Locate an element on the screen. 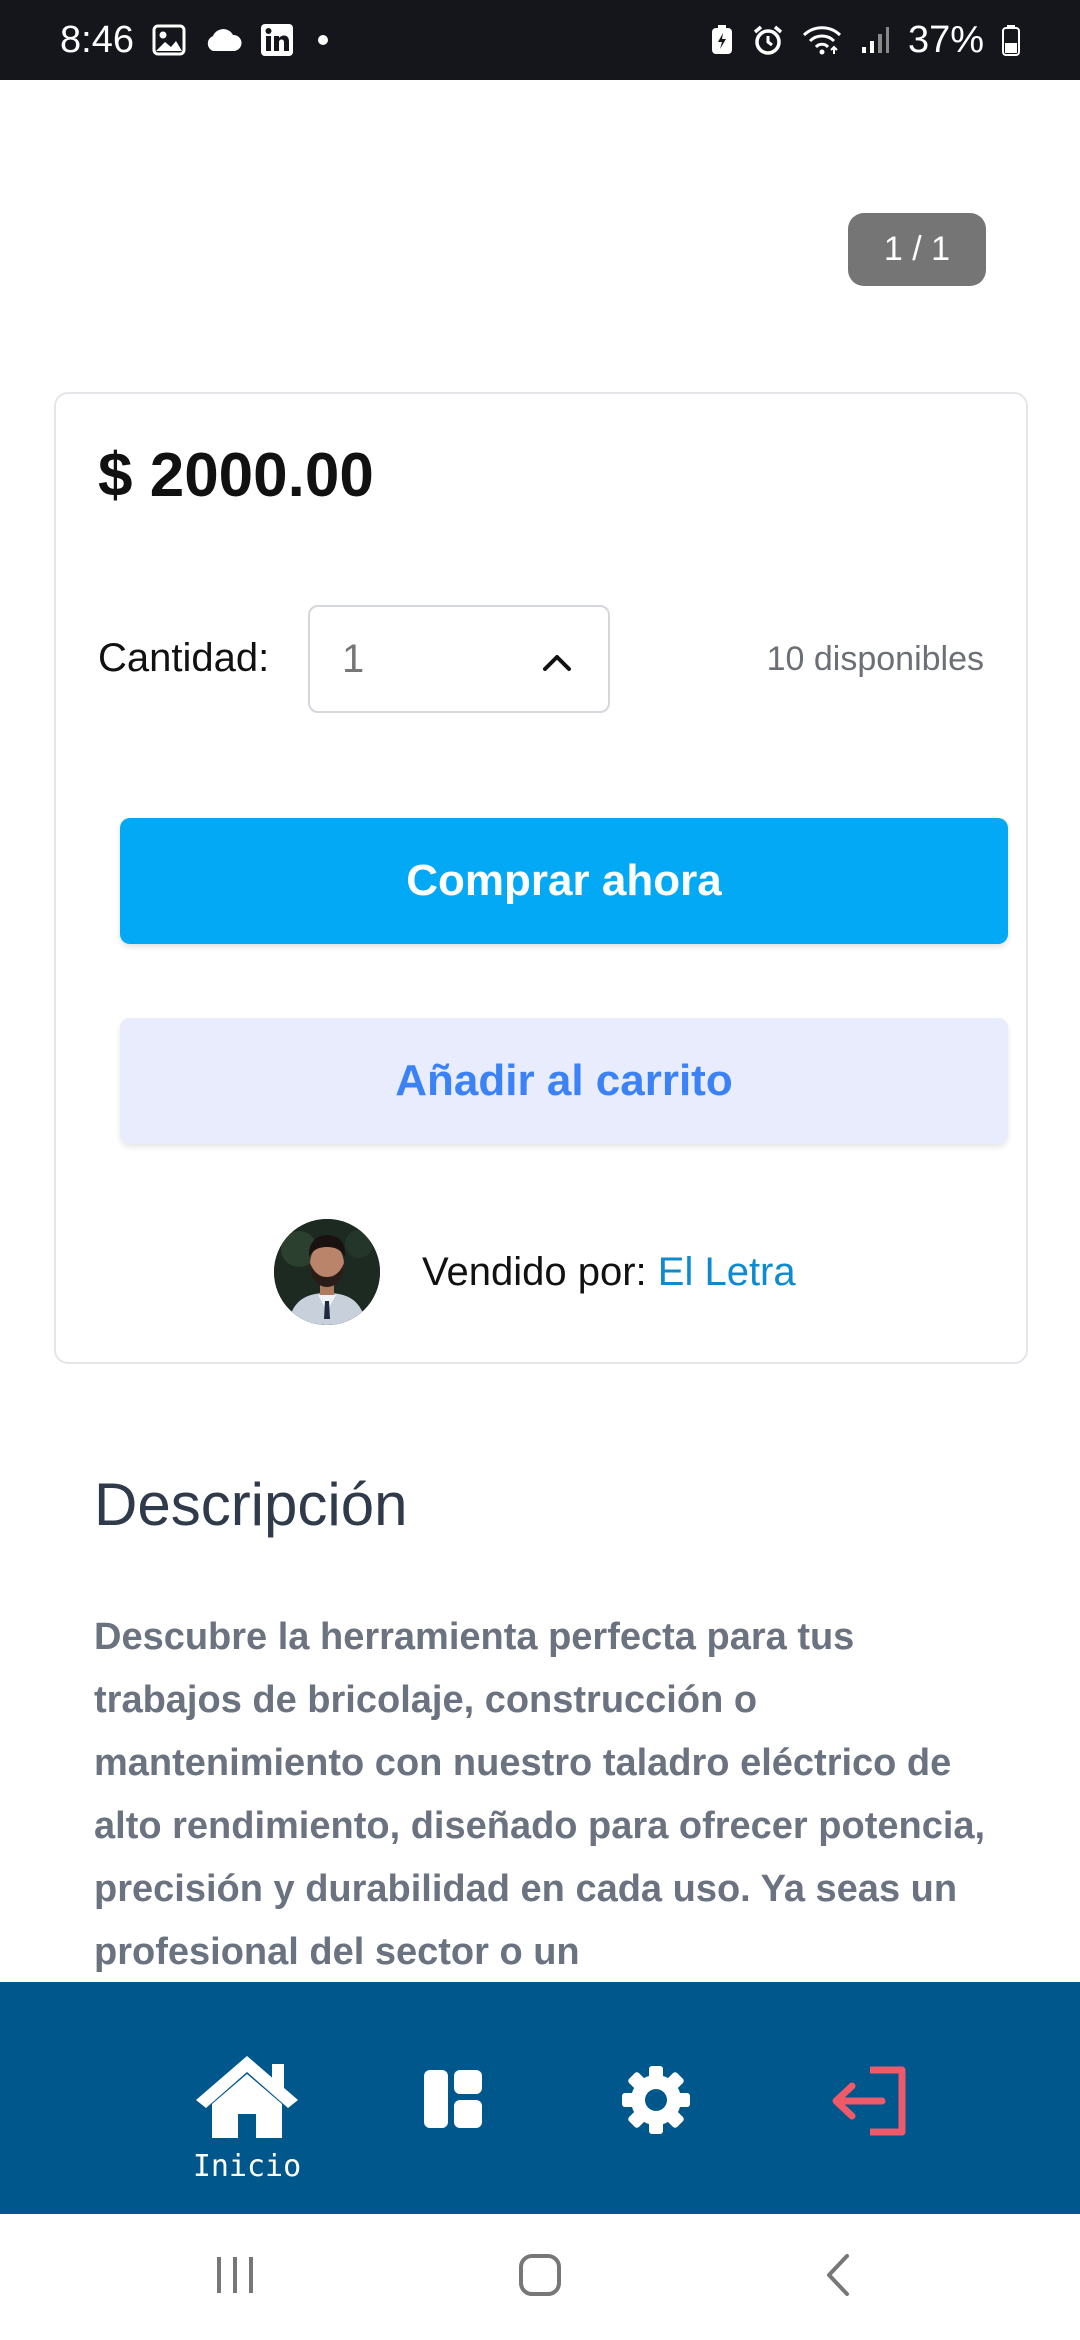  dashboard-icon is located at coordinates (453, 2101).